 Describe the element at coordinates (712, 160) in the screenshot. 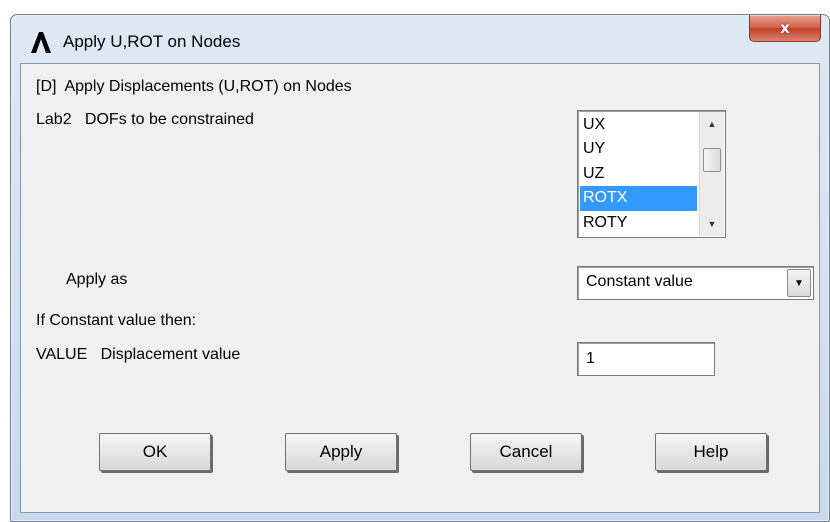

I see `scroll-thumb` at that location.